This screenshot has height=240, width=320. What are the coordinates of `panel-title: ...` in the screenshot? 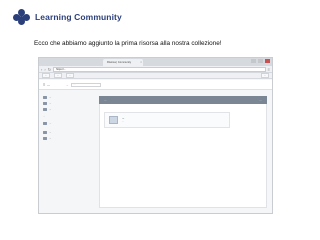 It's located at (105, 100).